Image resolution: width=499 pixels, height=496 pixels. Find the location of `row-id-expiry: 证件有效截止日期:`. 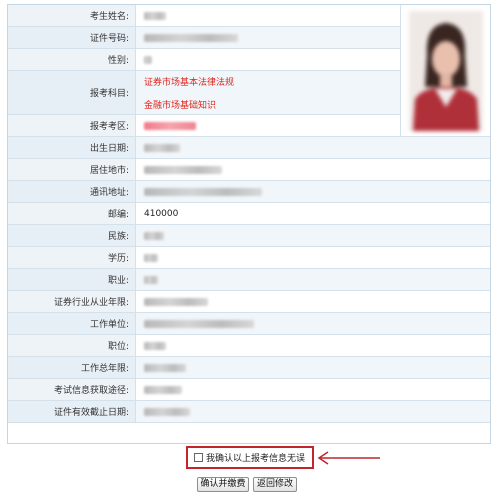

row-id-expiry: 证件有效截止日期: is located at coordinates (249, 412).